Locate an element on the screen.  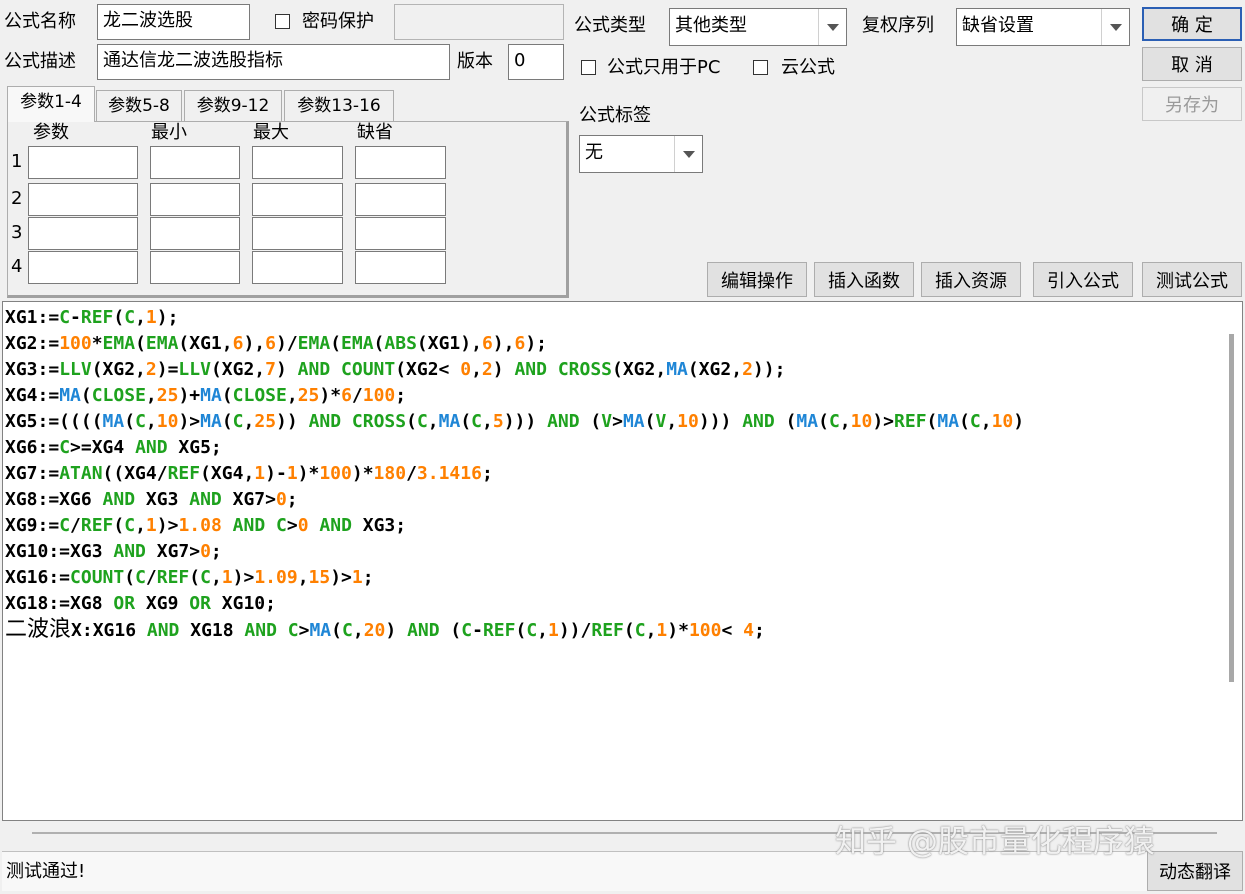
insert-function-button: 插入函数 is located at coordinates (864, 279).